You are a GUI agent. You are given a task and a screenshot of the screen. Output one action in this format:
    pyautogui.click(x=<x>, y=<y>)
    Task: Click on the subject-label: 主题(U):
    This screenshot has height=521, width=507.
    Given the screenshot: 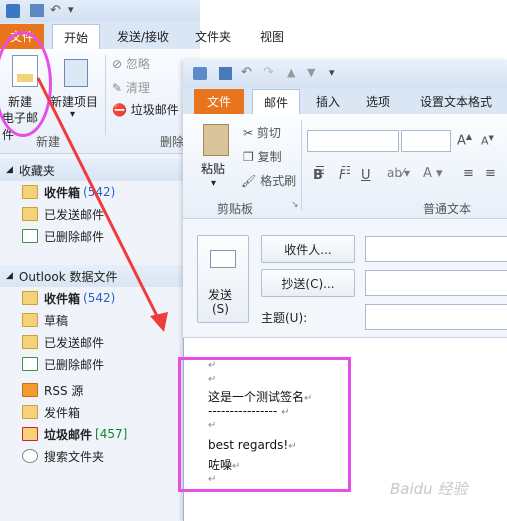 What is the action you would take?
    pyautogui.click(x=284, y=318)
    